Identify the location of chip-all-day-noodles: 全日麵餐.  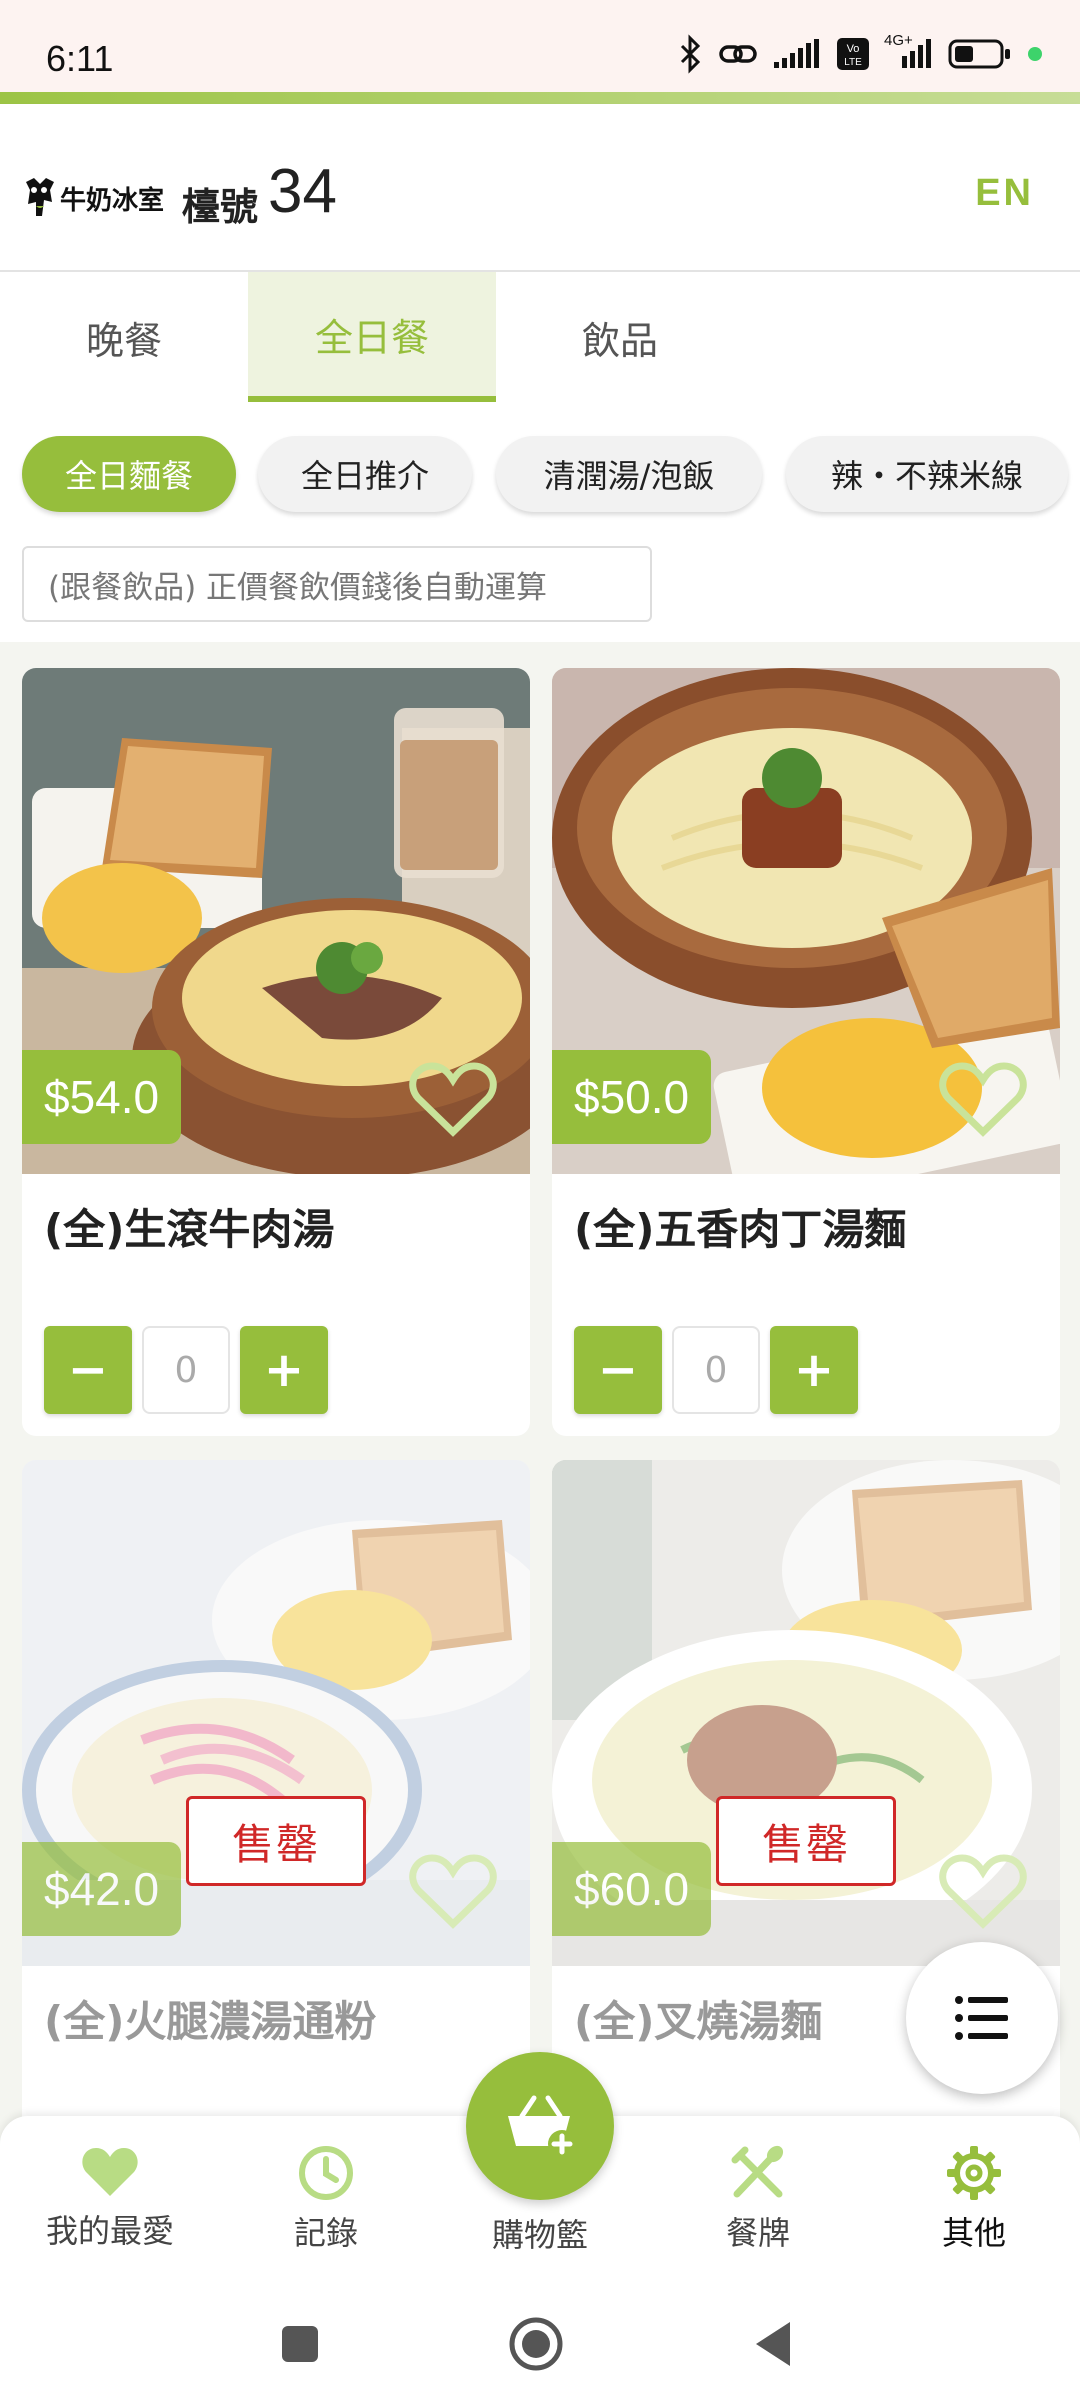
(129, 474).